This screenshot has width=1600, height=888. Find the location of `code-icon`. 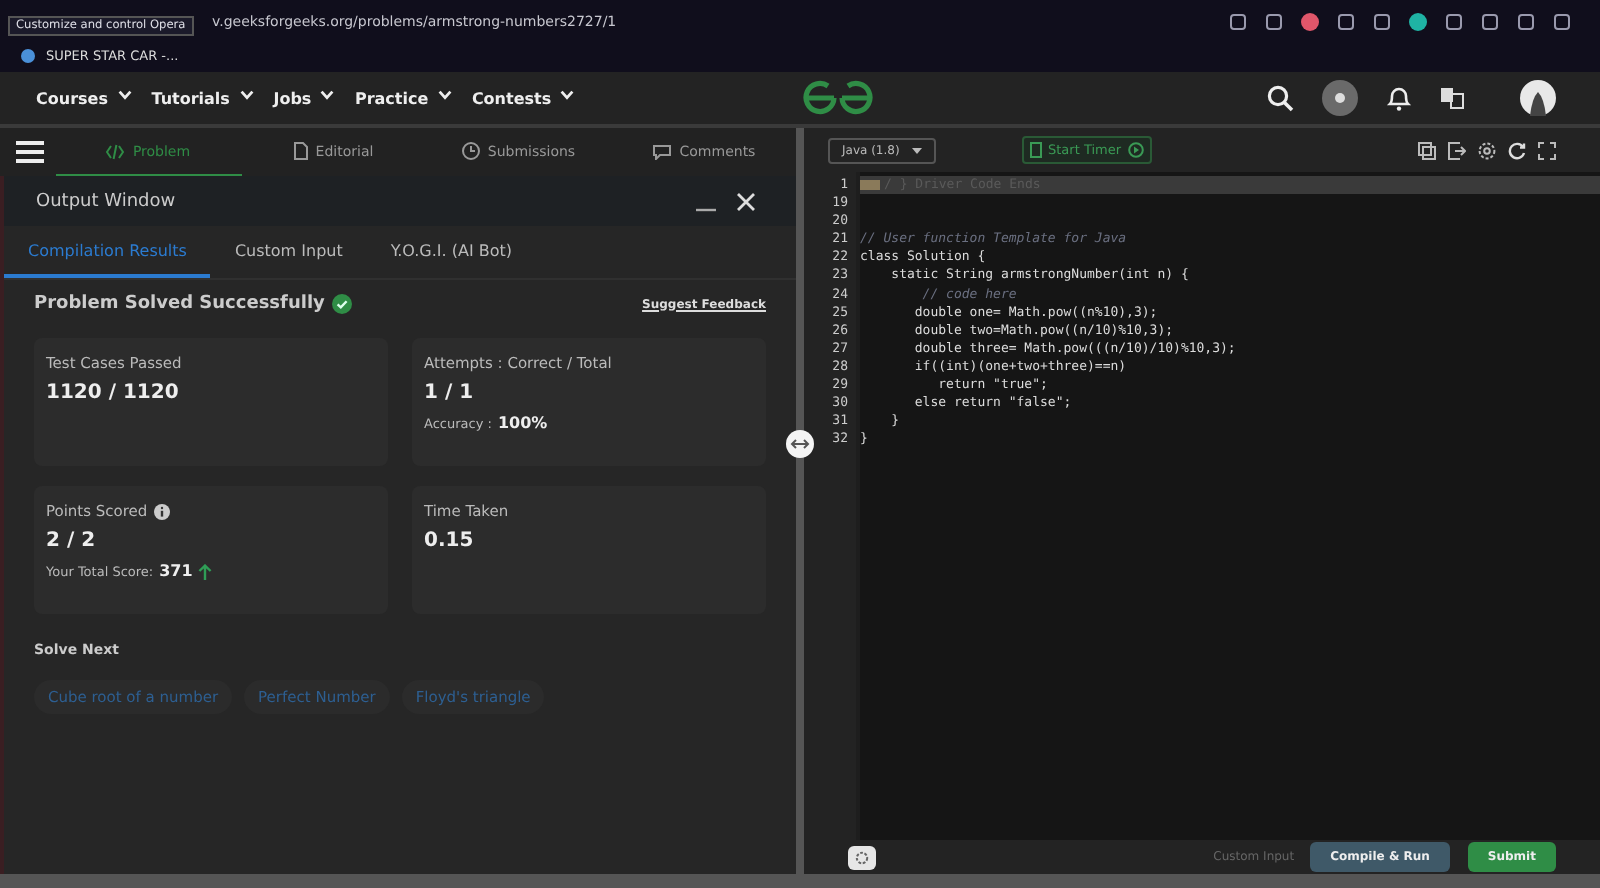

code-icon is located at coordinates (115, 151).